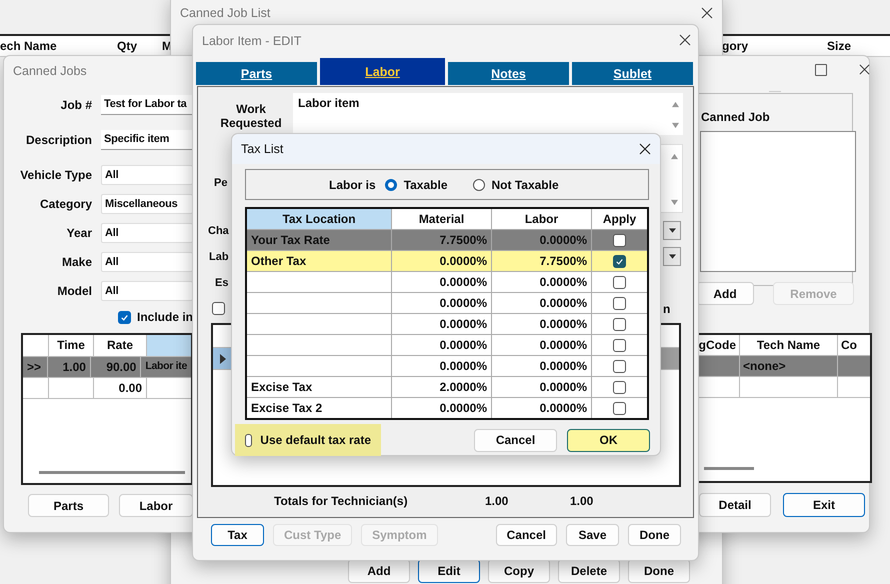  Describe the element at coordinates (447, 408) in the screenshot. I see `table-row: Excise Tax 2 0.0000% 0.0000%` at that location.